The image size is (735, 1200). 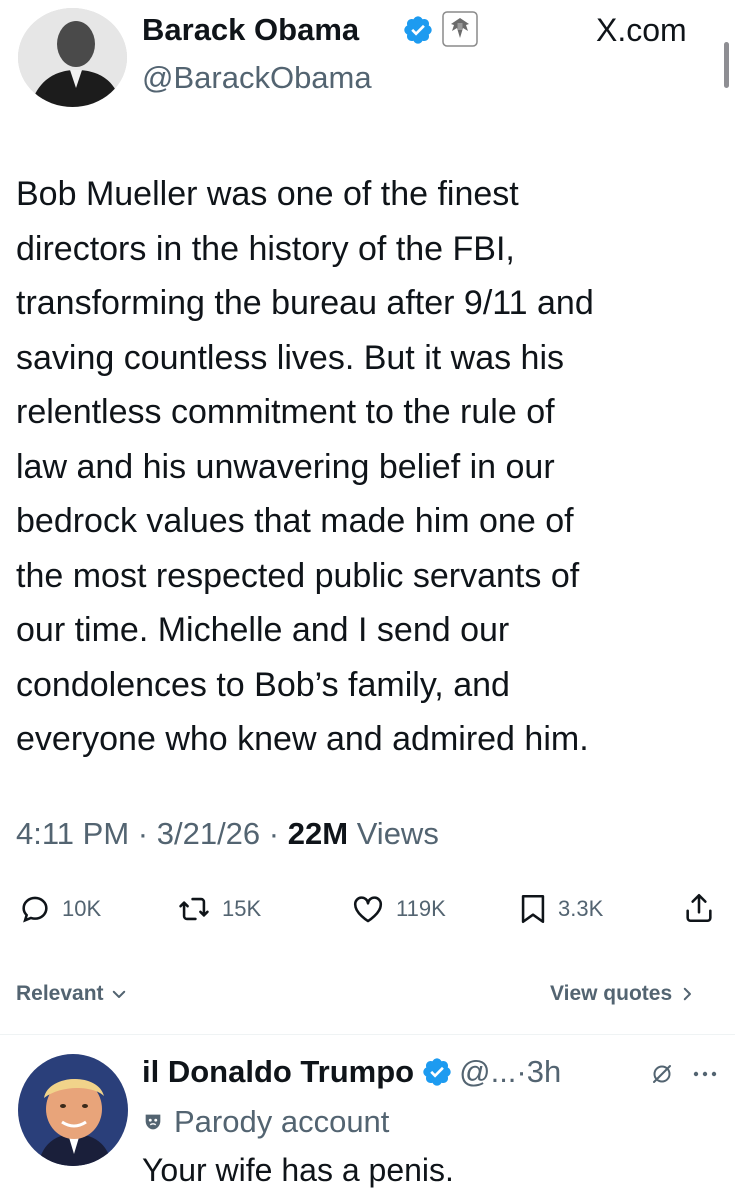 I want to click on reply-button: 10K, so click(x=59, y=909).